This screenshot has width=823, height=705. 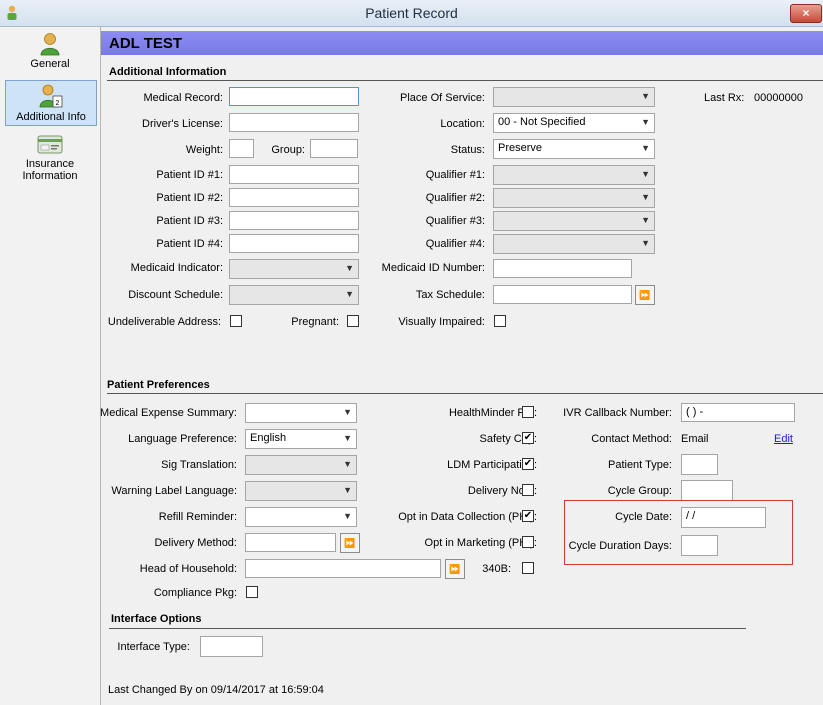 What do you see at coordinates (574, 198) in the screenshot?
I see `qualifier-2-select: ▼` at bounding box center [574, 198].